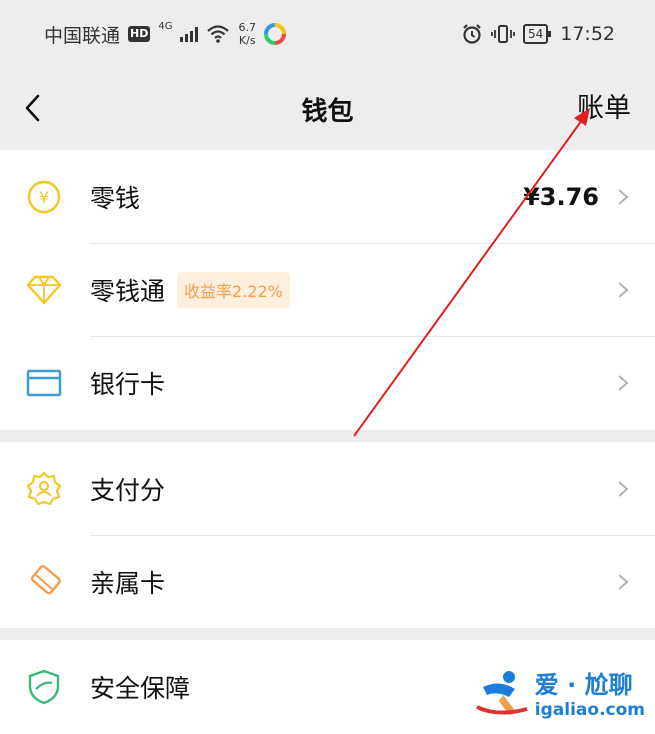  I want to click on list-item-credit-score: 支付分, so click(327, 488).